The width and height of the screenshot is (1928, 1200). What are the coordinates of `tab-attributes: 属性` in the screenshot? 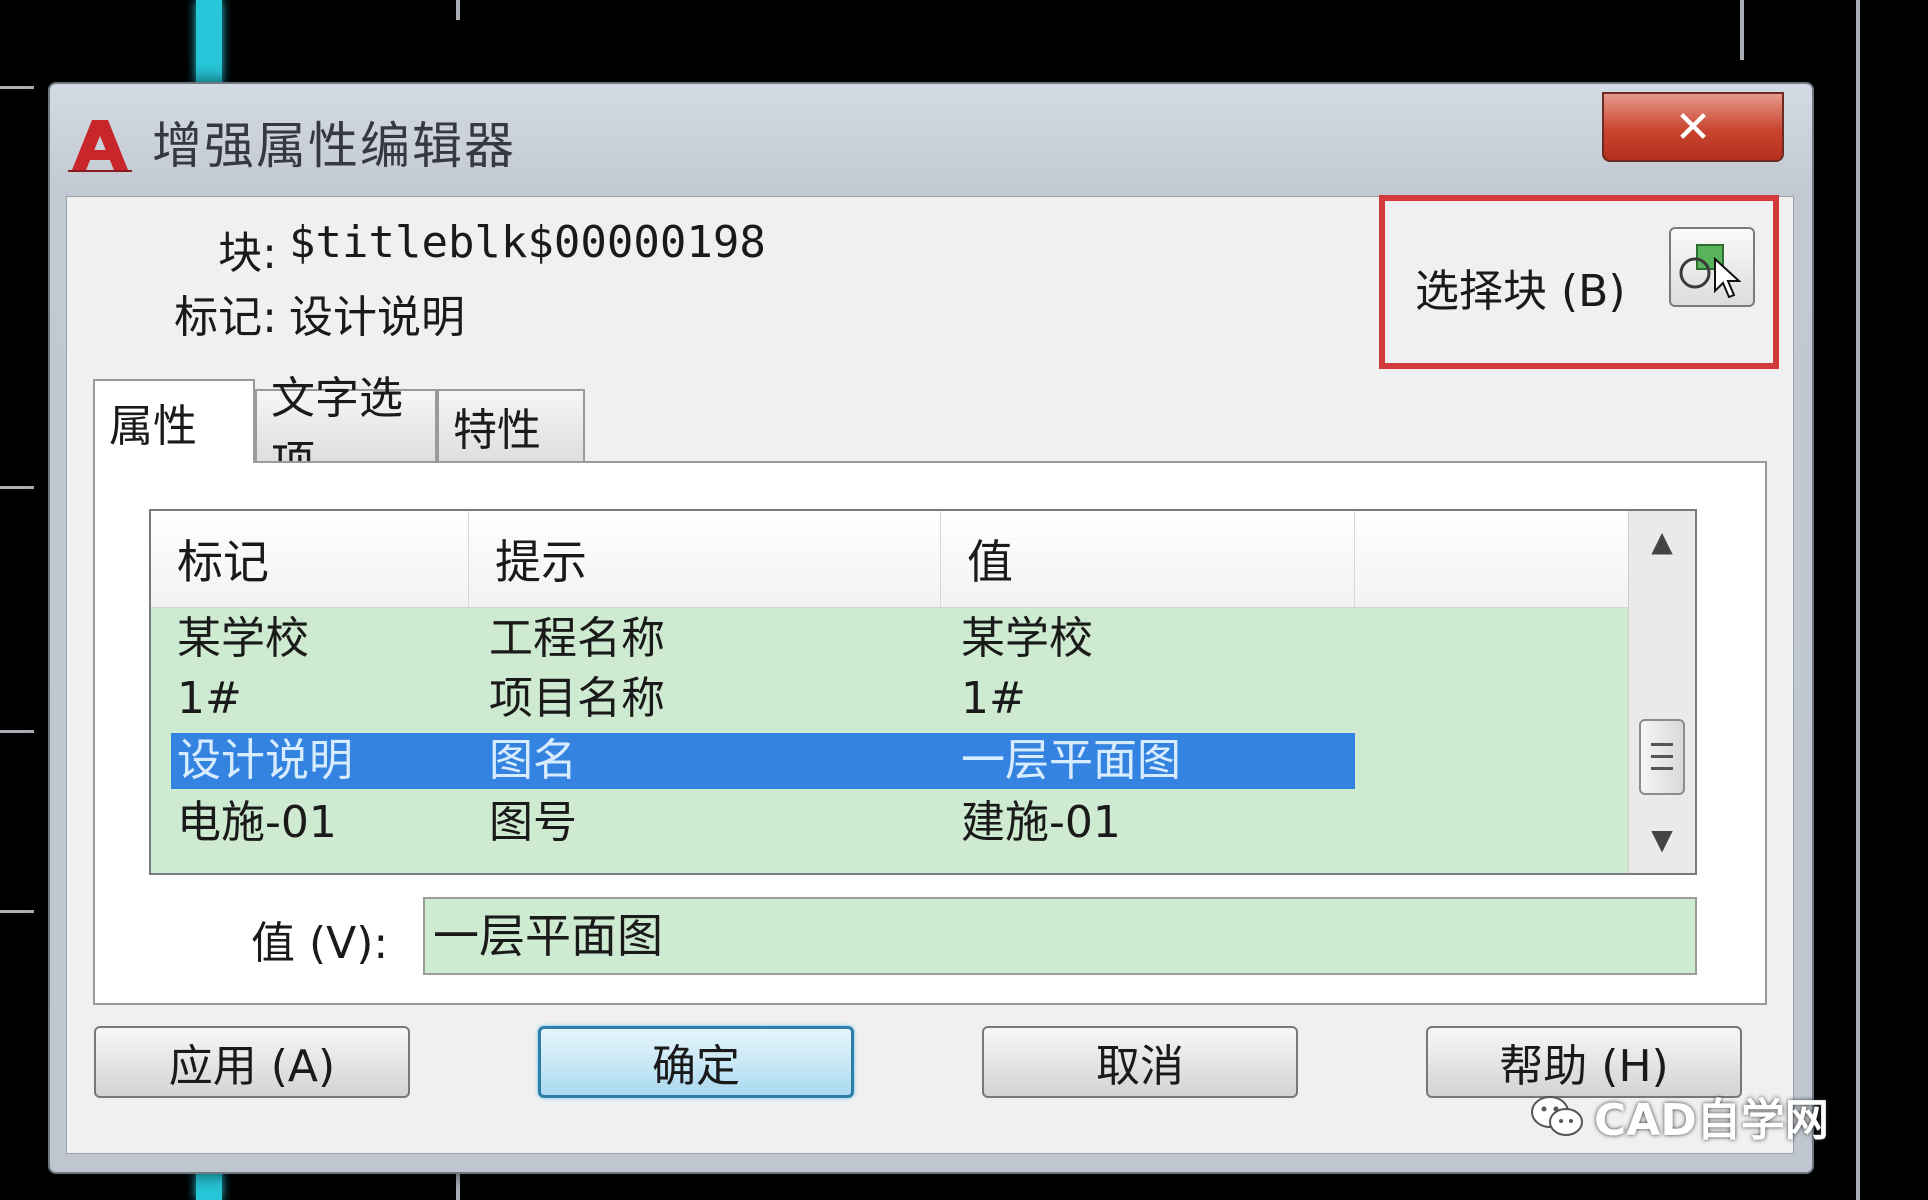 It's located at (174, 421).